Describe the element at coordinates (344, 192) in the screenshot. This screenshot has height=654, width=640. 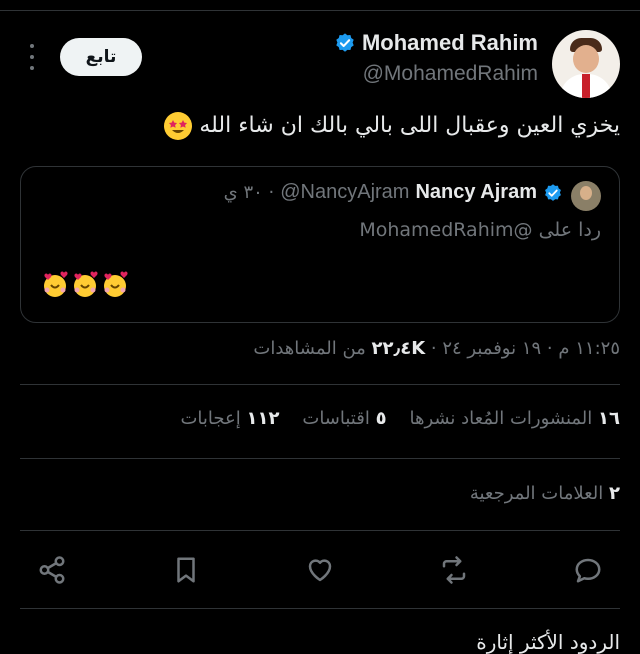
I see `quoted-author-handle: @NancyAjram` at that location.